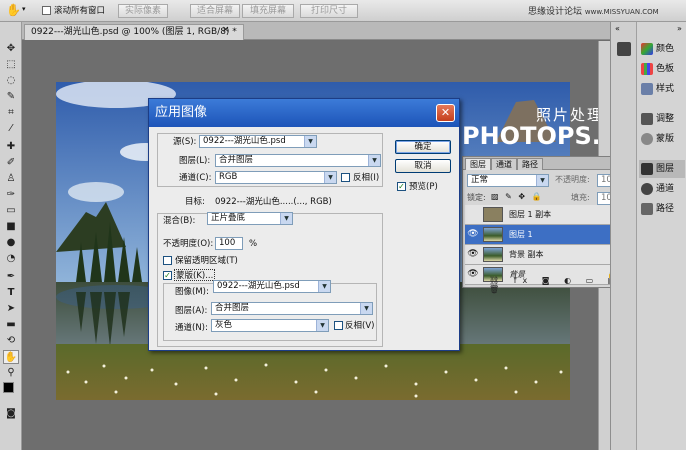  Describe the element at coordinates (11, 179) in the screenshot. I see `clone-stamp-tool-icon: ♙` at that location.